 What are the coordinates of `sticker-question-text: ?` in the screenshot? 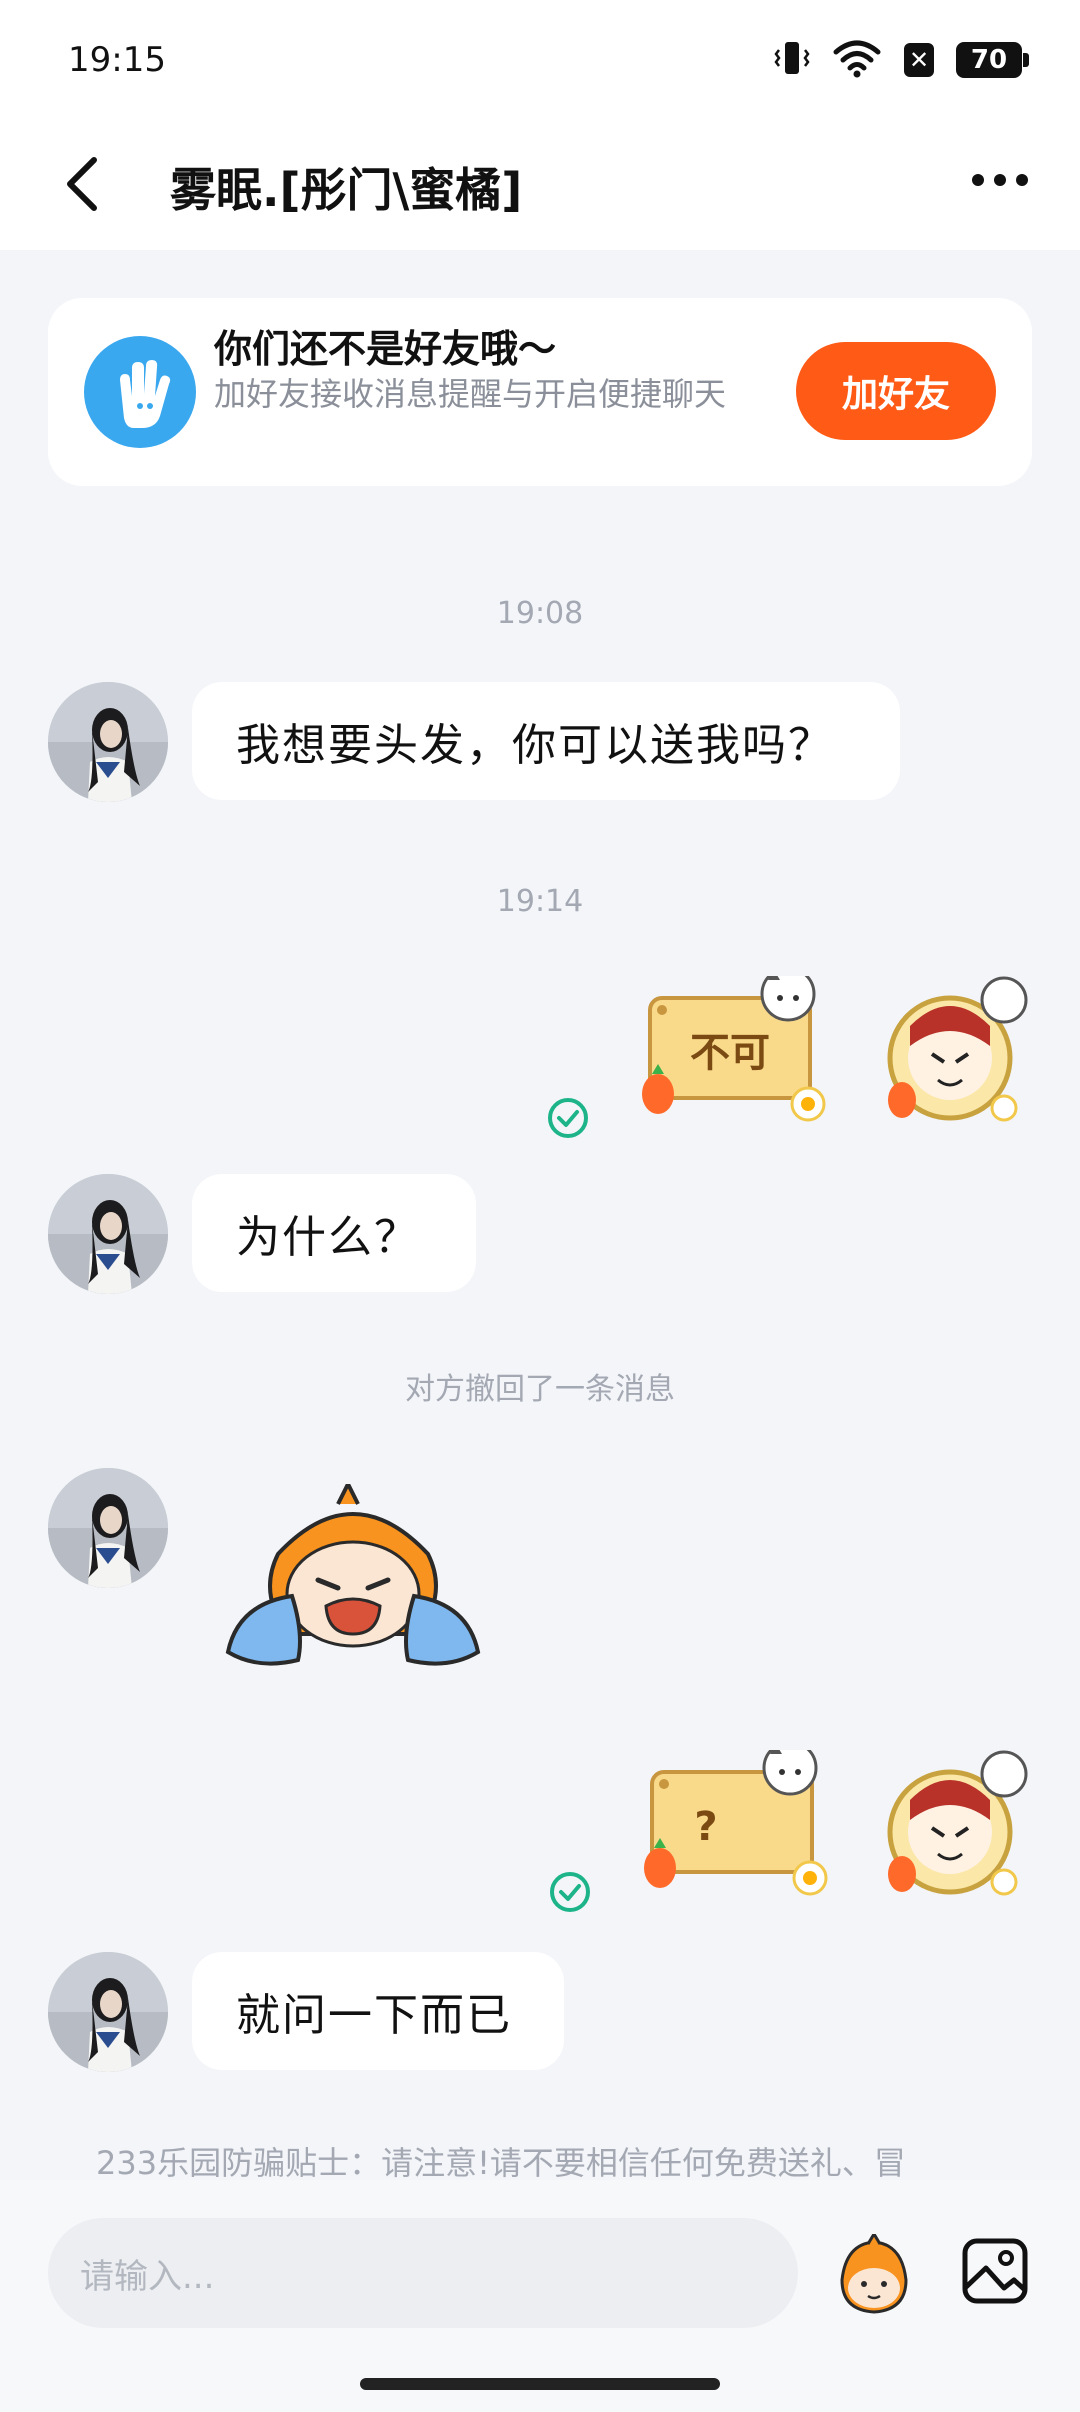 It's located at (705, 1827).